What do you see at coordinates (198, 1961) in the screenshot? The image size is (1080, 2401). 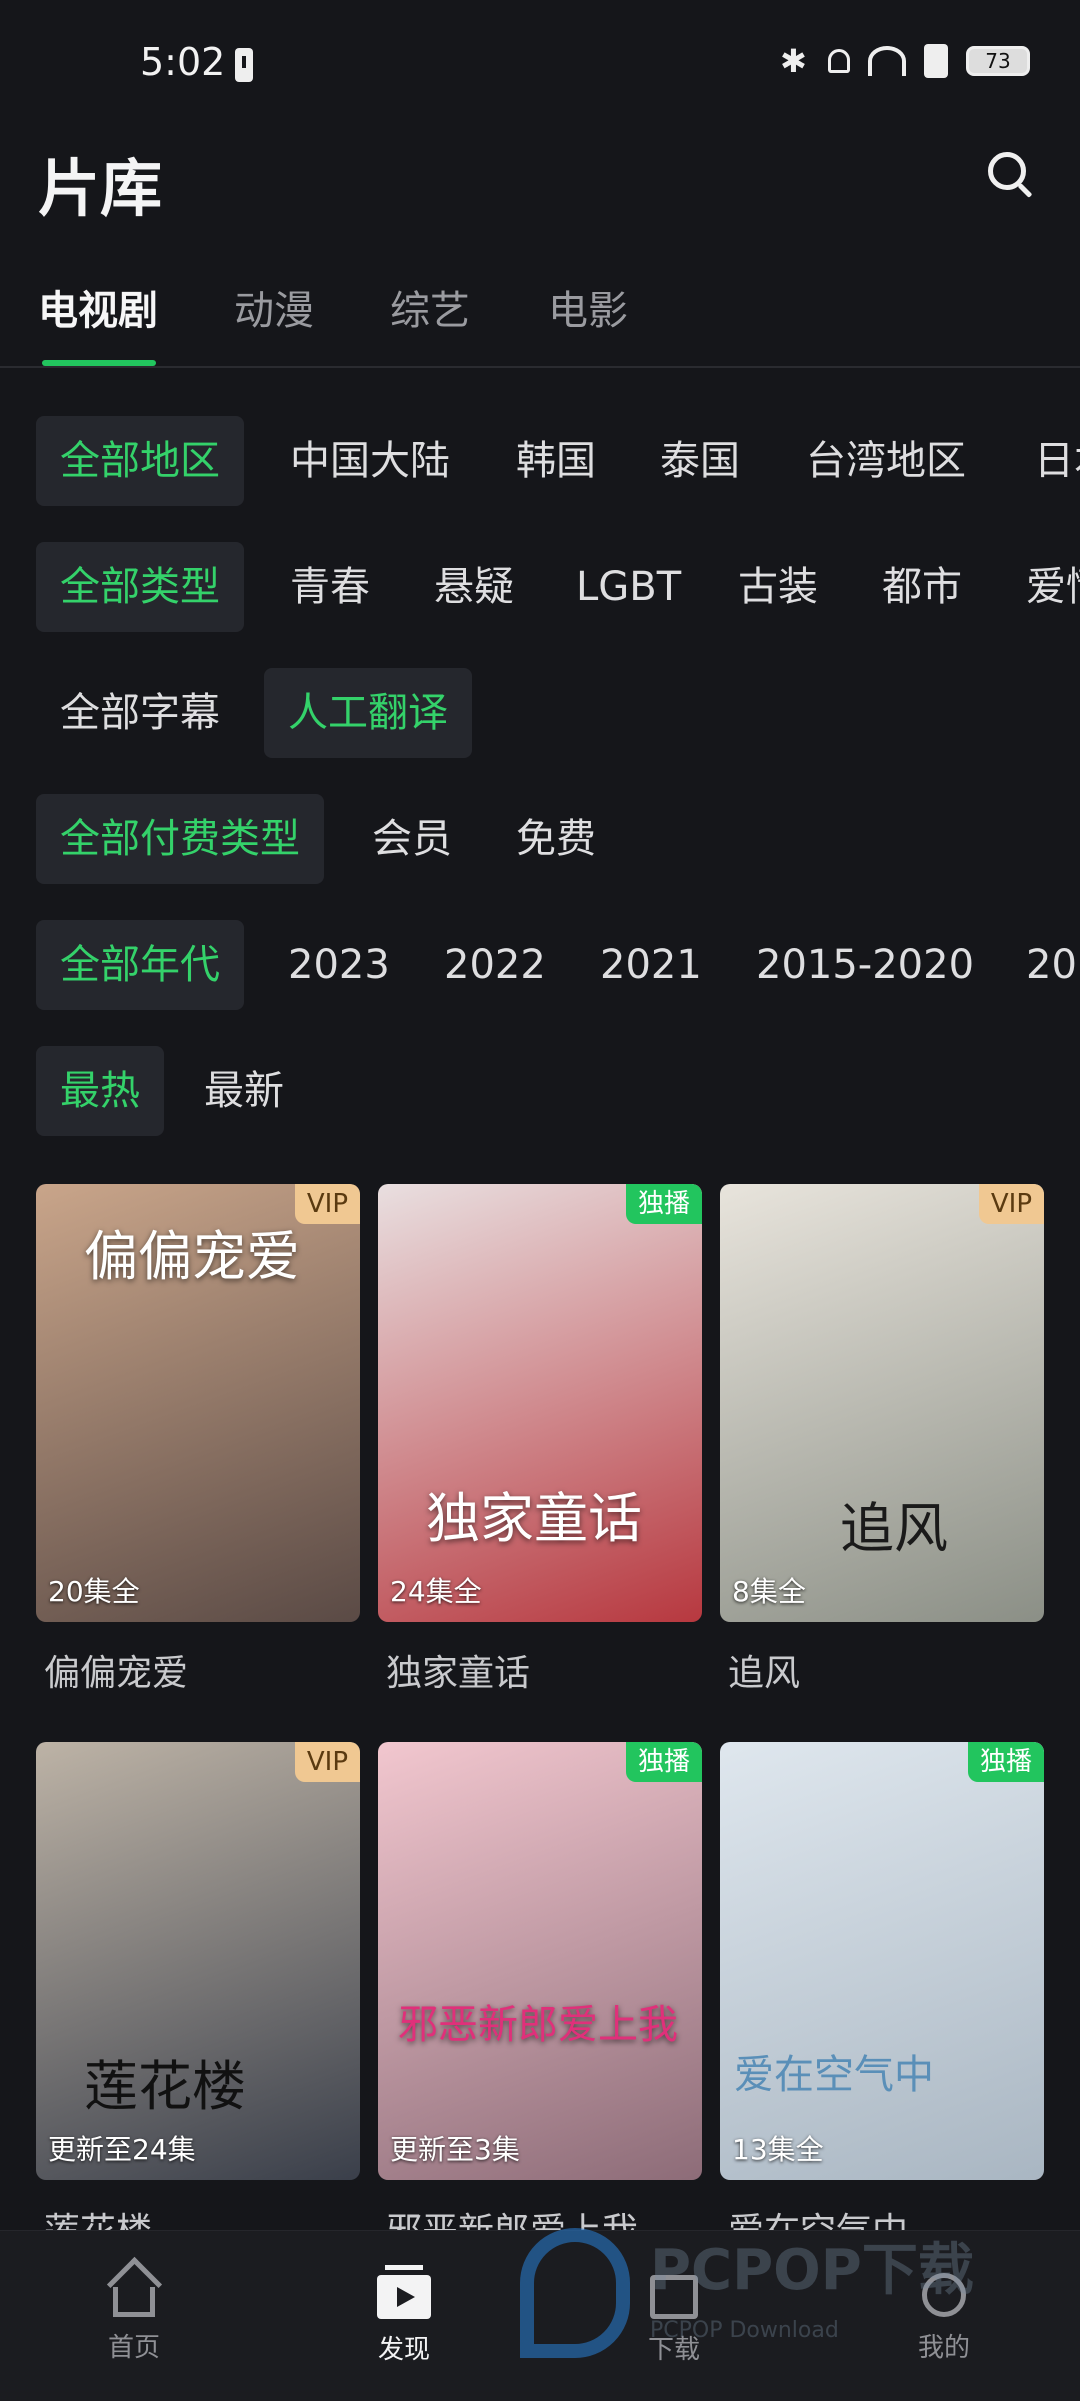 I see `show-poster: 莲花楼 VIP 更新至24集` at bounding box center [198, 1961].